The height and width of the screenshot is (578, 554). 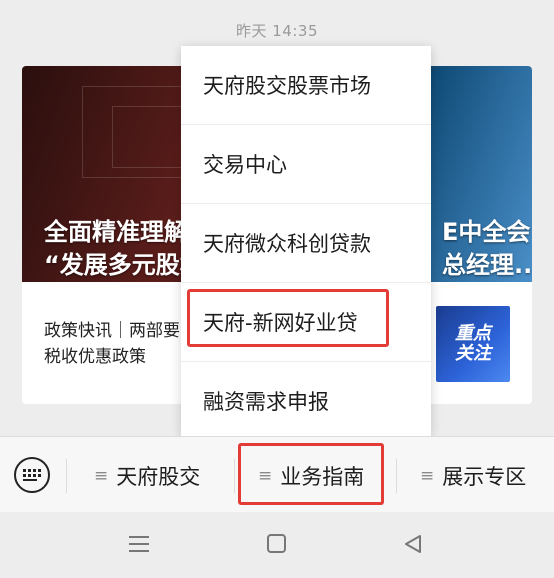 What do you see at coordinates (306, 401) in the screenshot?
I see `submenu-item-financing-request: 融资需求申报` at bounding box center [306, 401].